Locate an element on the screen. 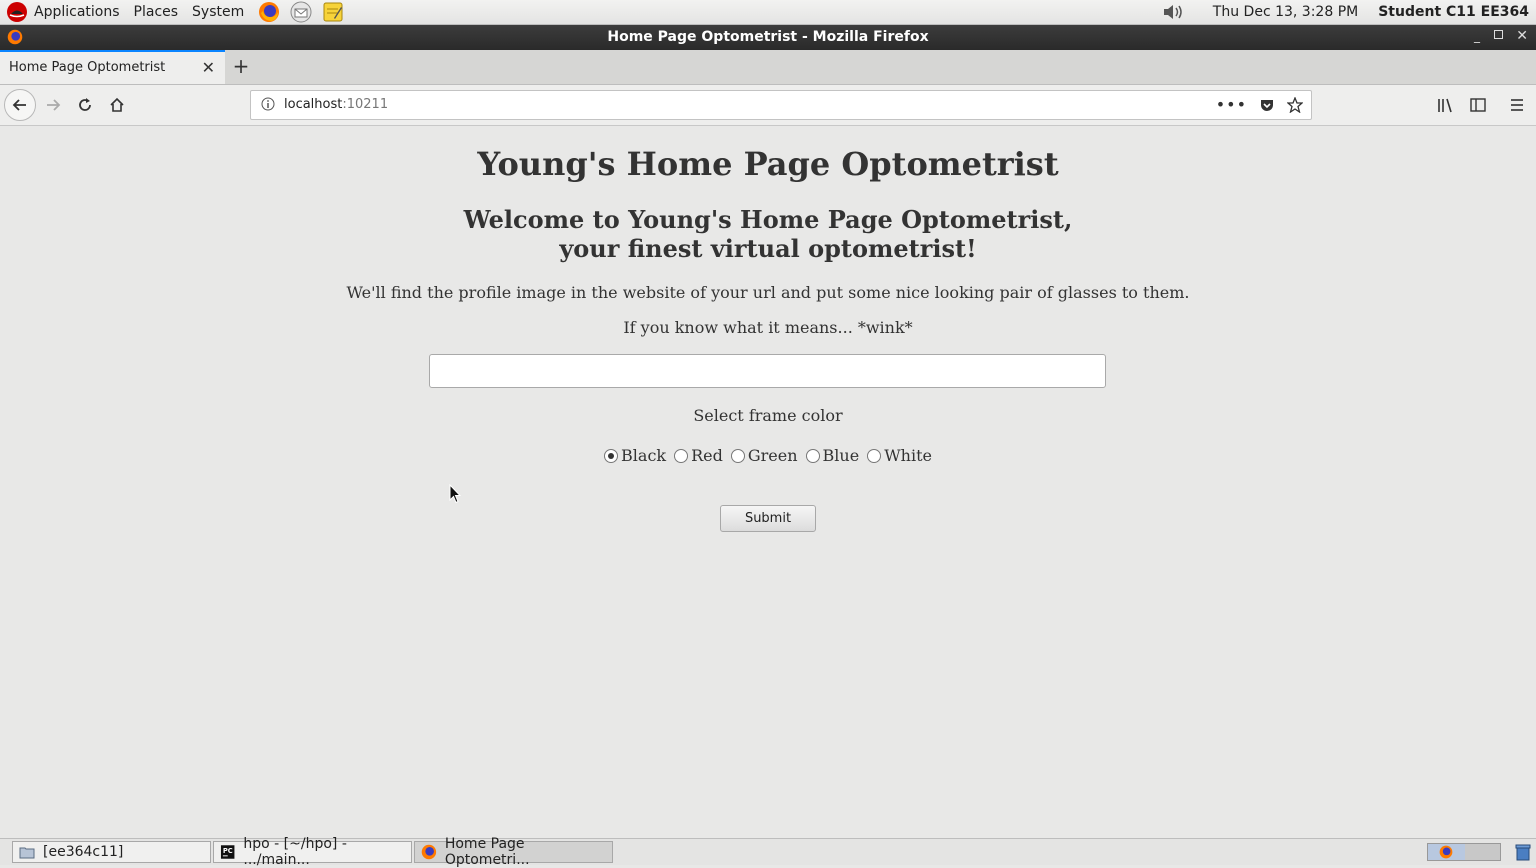 The width and height of the screenshot is (1536, 868). sidebar-toggle-icon is located at coordinates (1478, 105).